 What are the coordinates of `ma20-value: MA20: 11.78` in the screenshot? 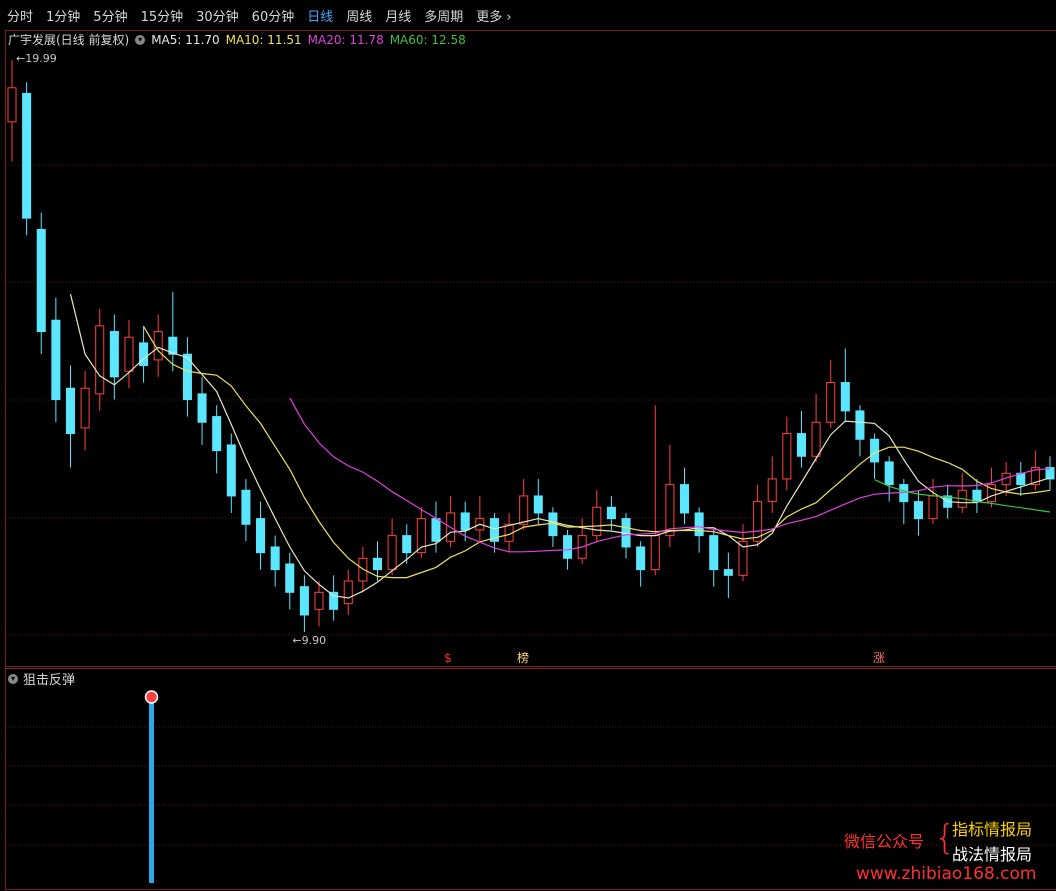 It's located at (345, 39).